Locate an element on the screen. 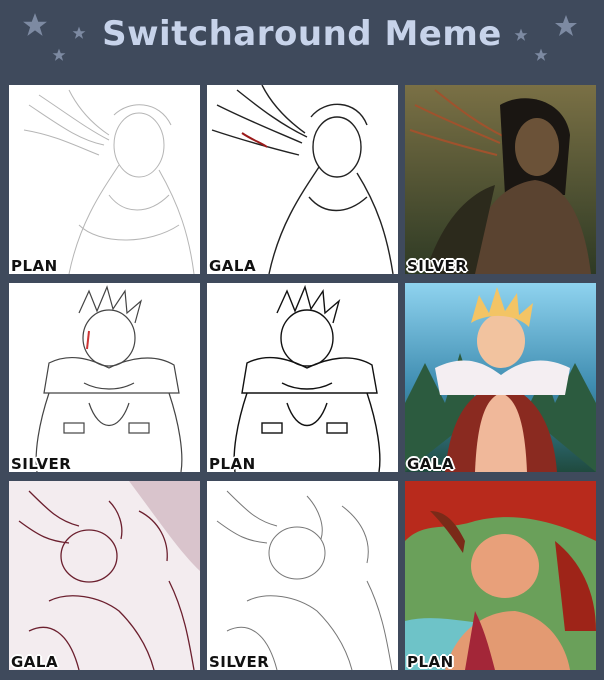  panel-sketch: GALA is located at coordinates (104, 575).